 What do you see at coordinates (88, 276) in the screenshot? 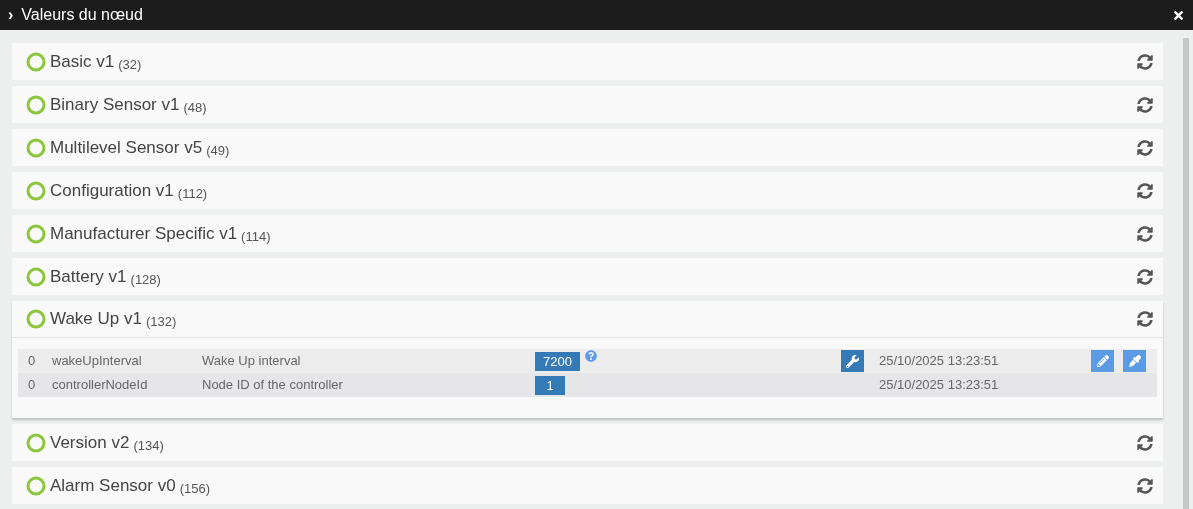
I see `section-title: Battery v1` at bounding box center [88, 276].